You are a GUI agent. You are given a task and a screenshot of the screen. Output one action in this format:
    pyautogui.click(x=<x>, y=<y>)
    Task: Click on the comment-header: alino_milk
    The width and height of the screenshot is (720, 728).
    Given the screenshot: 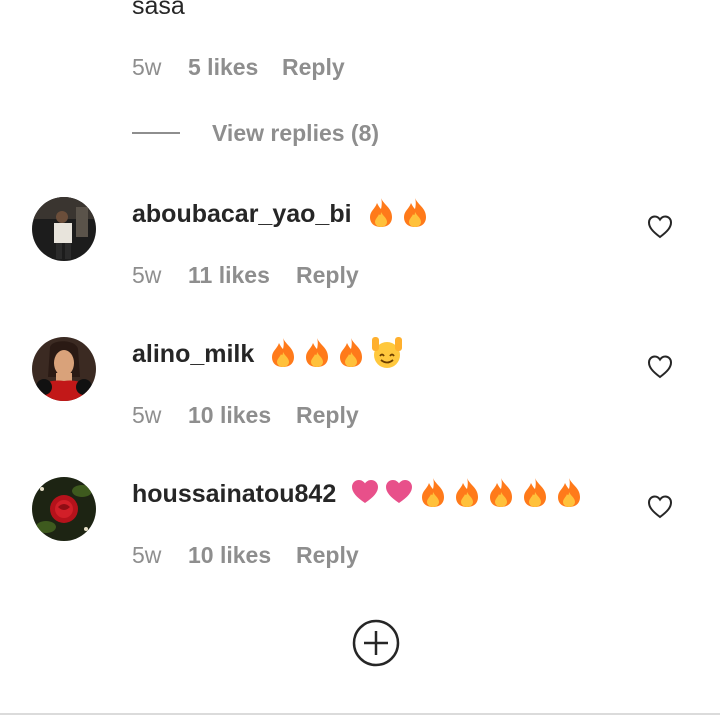 What is the action you would take?
    pyautogui.click(x=268, y=354)
    